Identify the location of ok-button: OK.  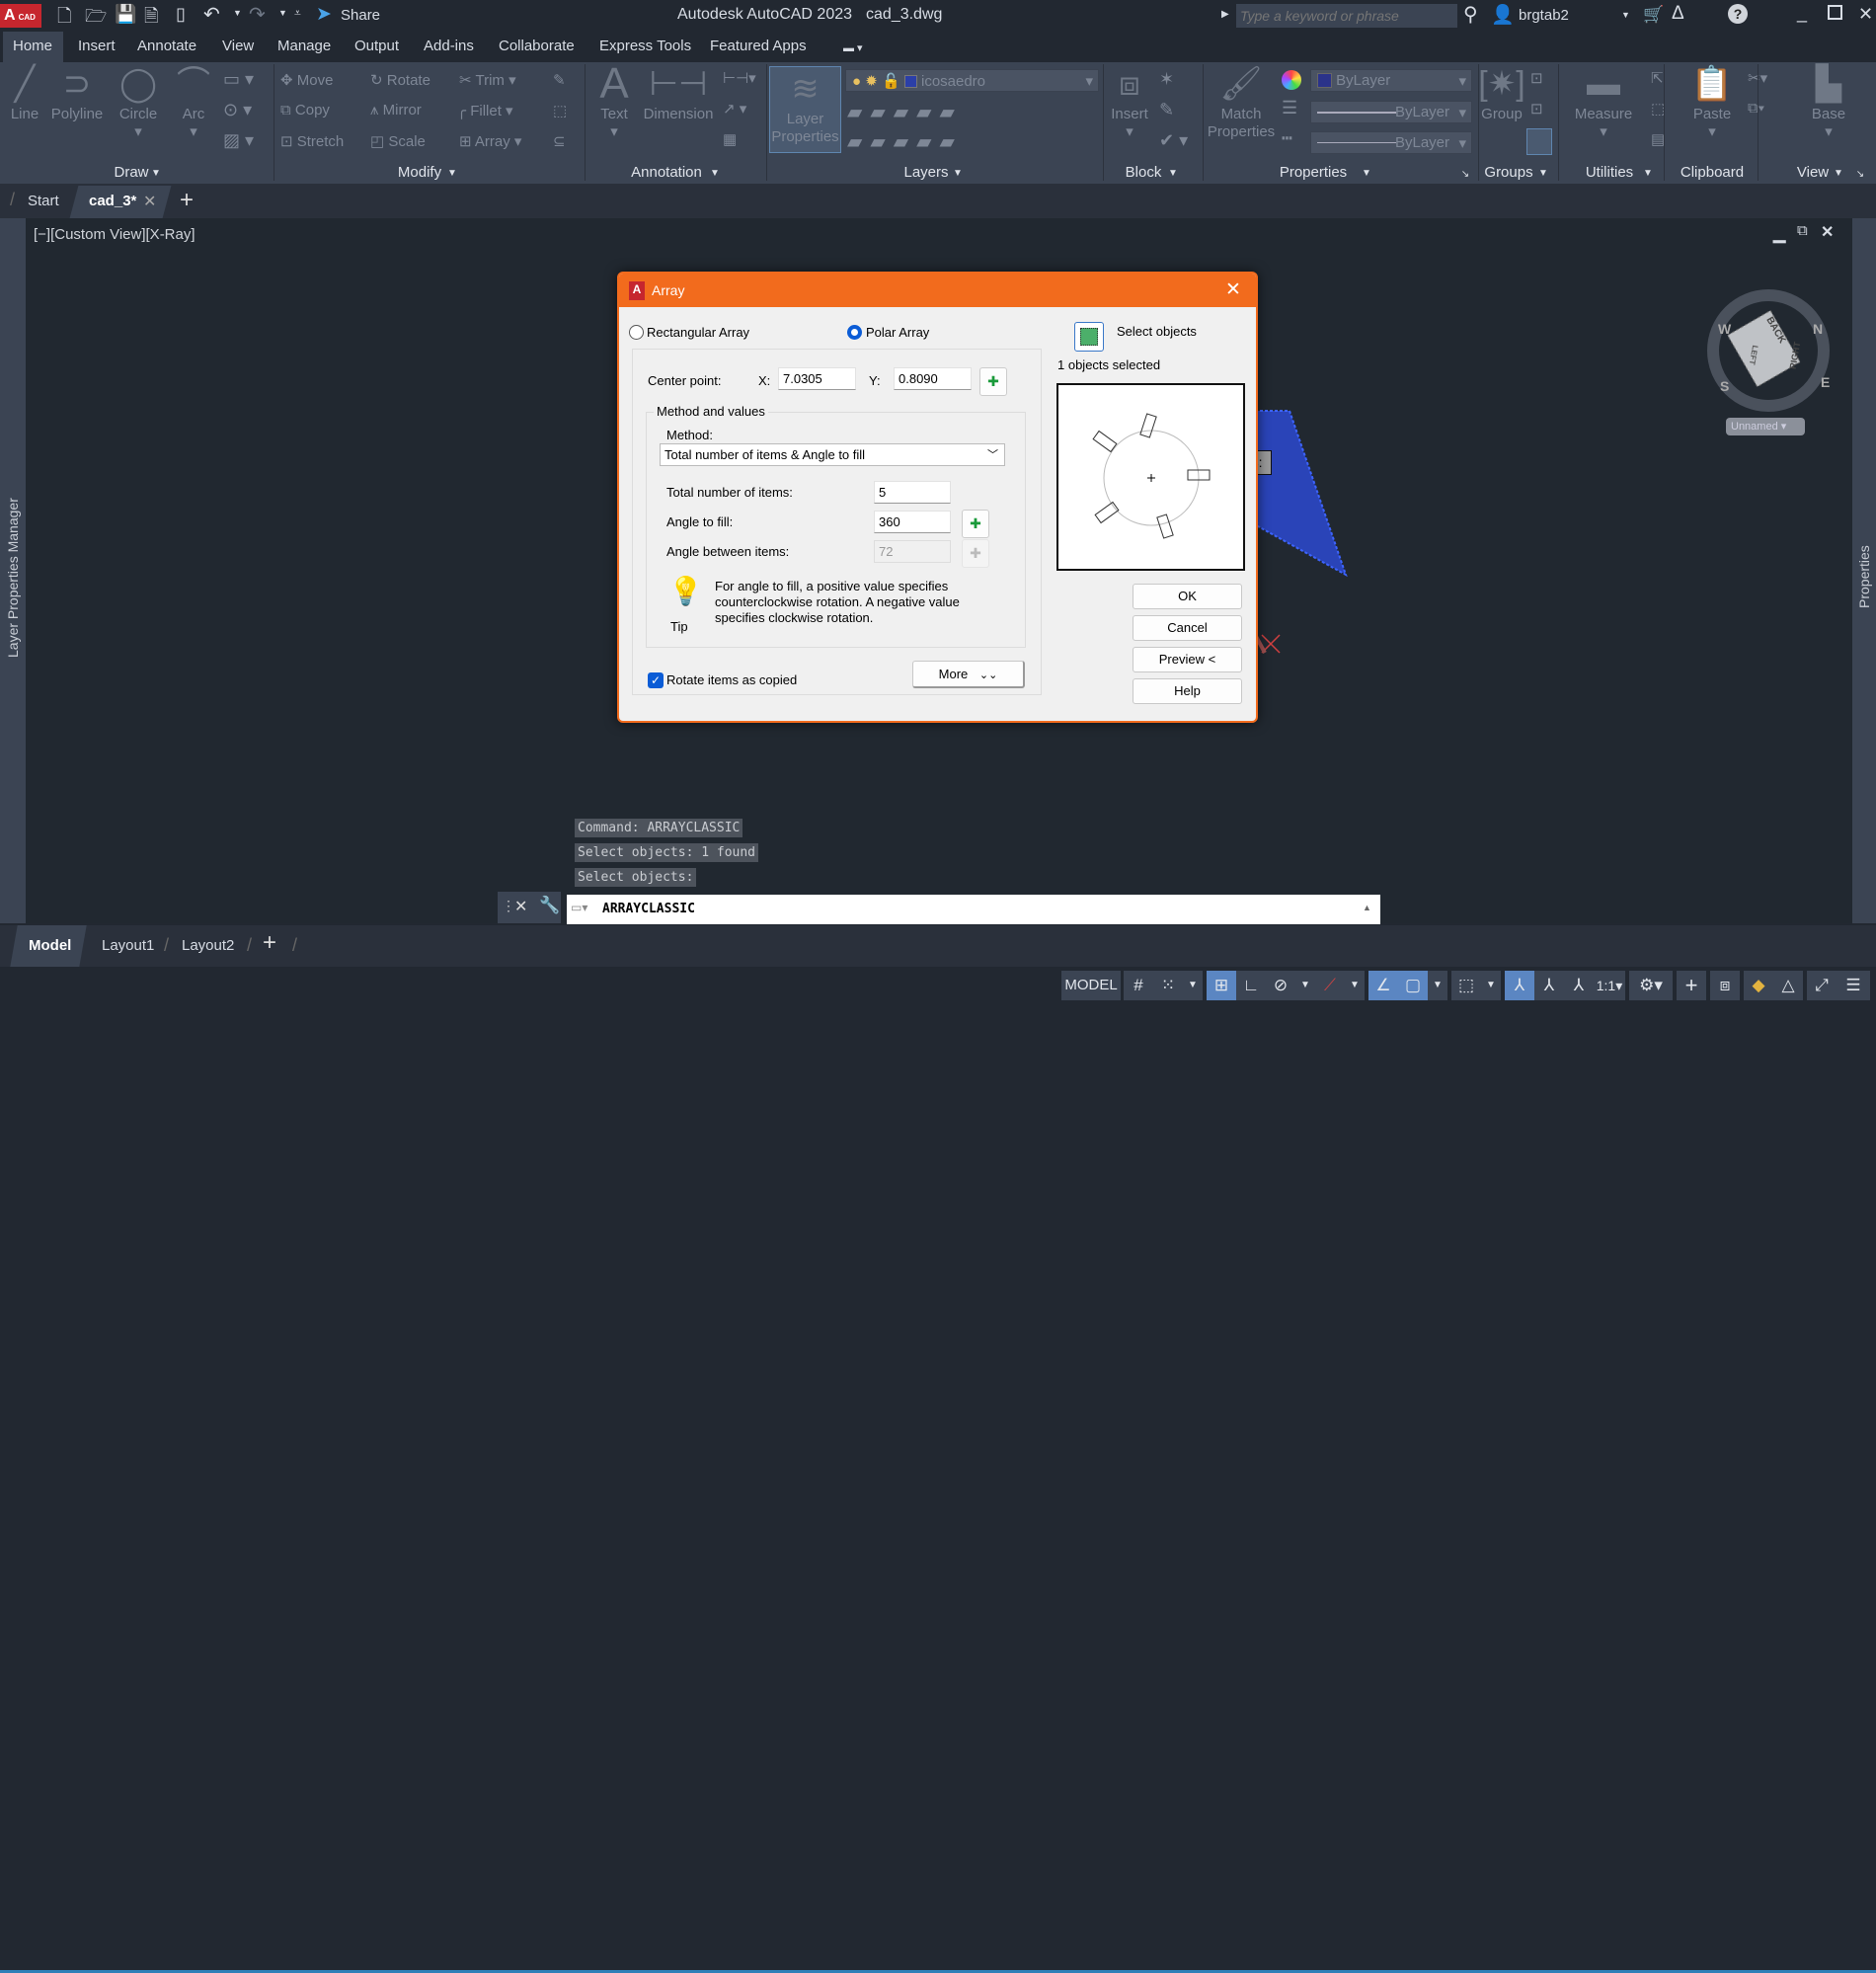
(1188, 596).